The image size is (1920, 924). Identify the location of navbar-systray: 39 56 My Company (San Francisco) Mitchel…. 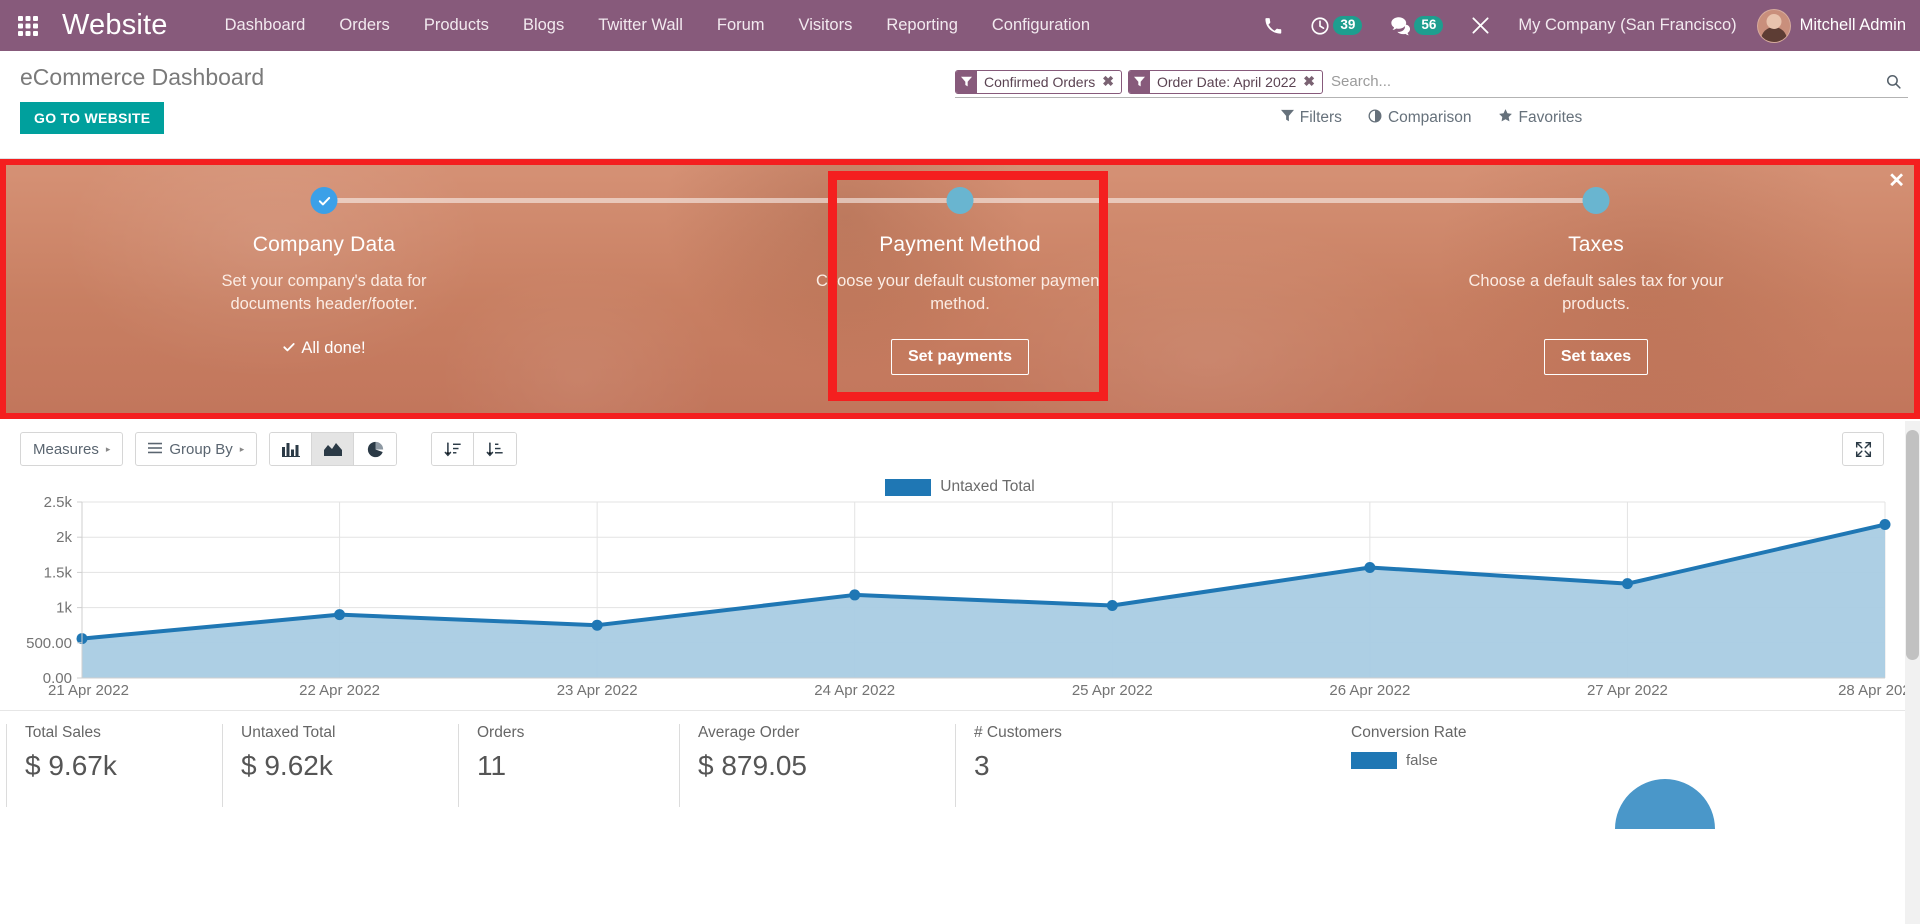
(1585, 25).